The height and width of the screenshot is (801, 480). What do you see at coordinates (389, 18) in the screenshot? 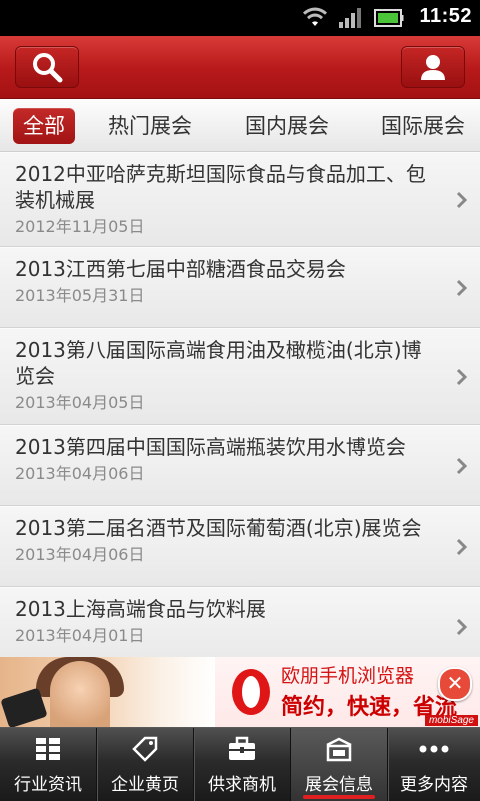
I see `battery-icon` at bounding box center [389, 18].